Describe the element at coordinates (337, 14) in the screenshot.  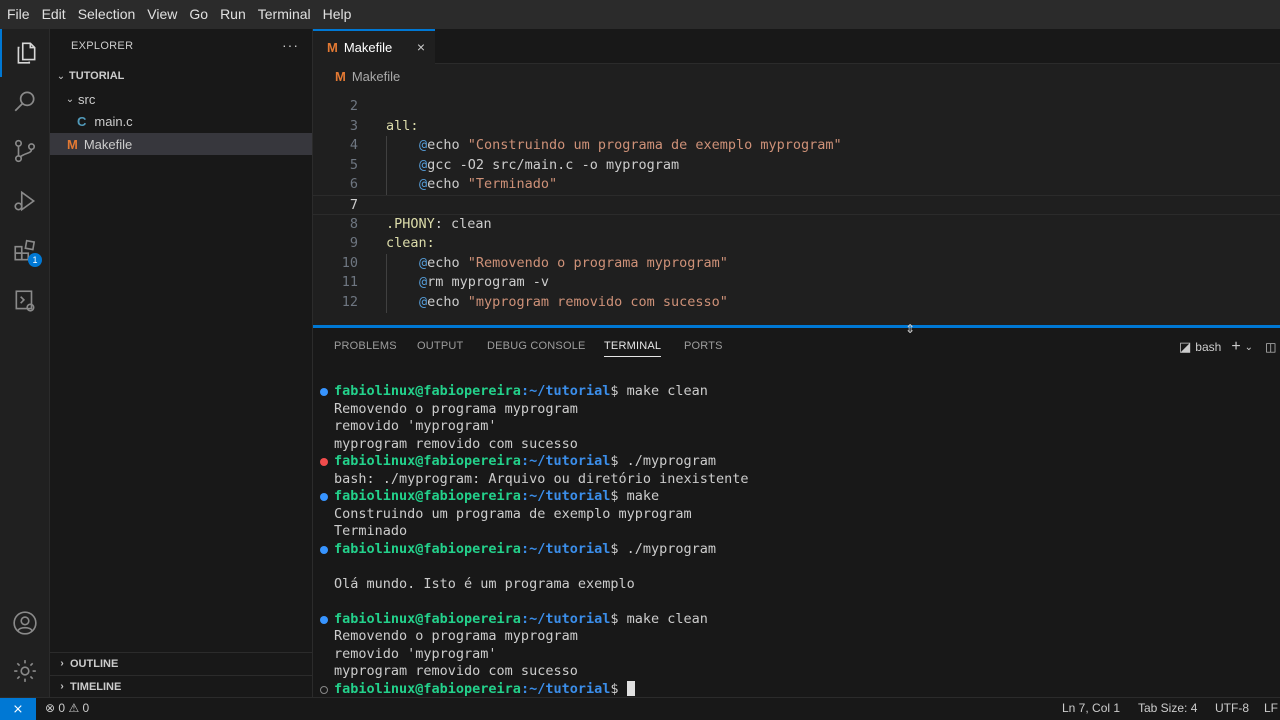
I see `menu-help: Help` at that location.